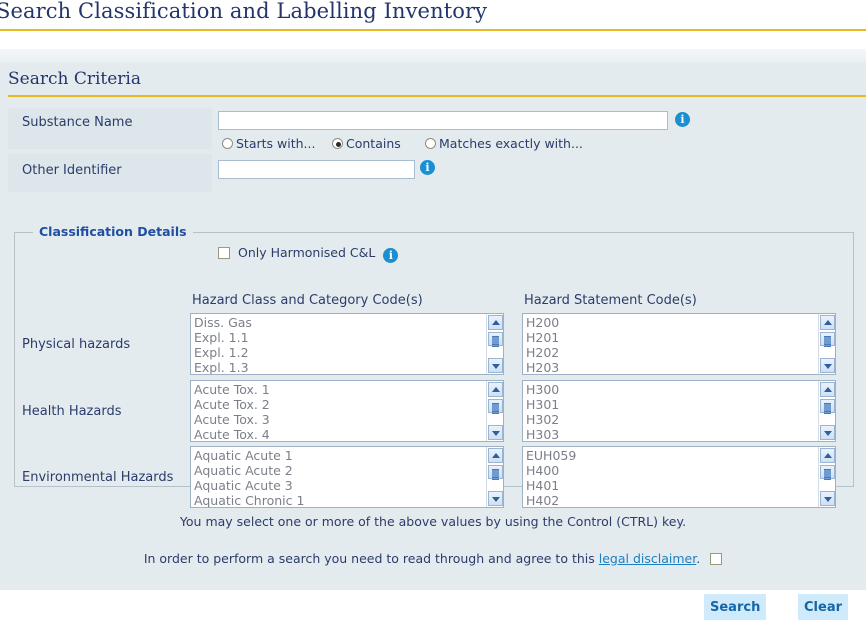 This screenshot has width=866, height=620. I want to click on column-header-hazard-statement: Hazard Statement Code(s), so click(610, 300).